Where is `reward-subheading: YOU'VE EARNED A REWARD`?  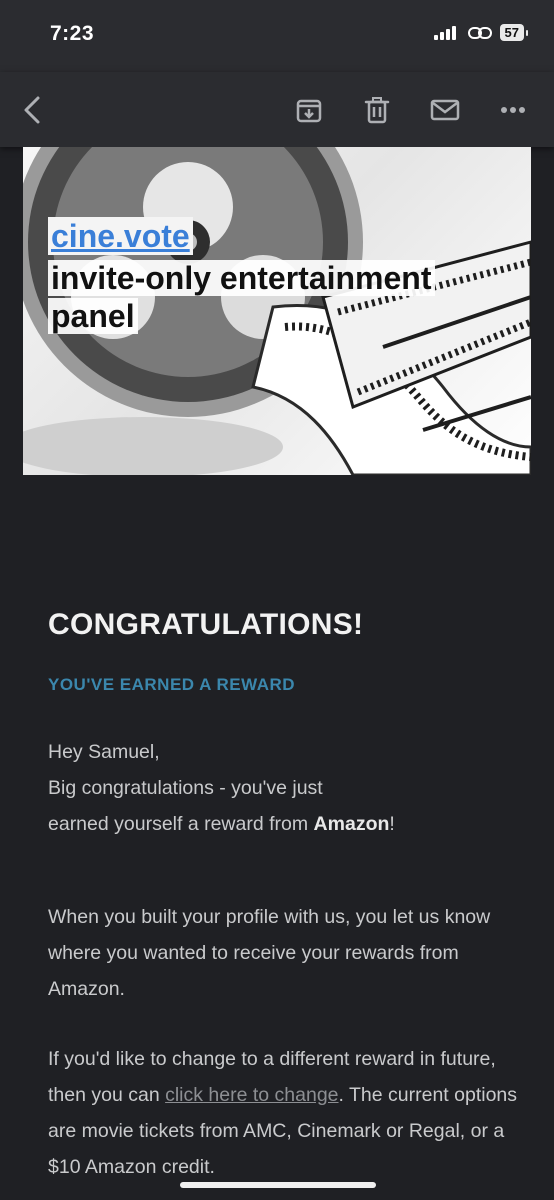
reward-subheading: YOU'VE EARNED A REWARD is located at coordinates (172, 684).